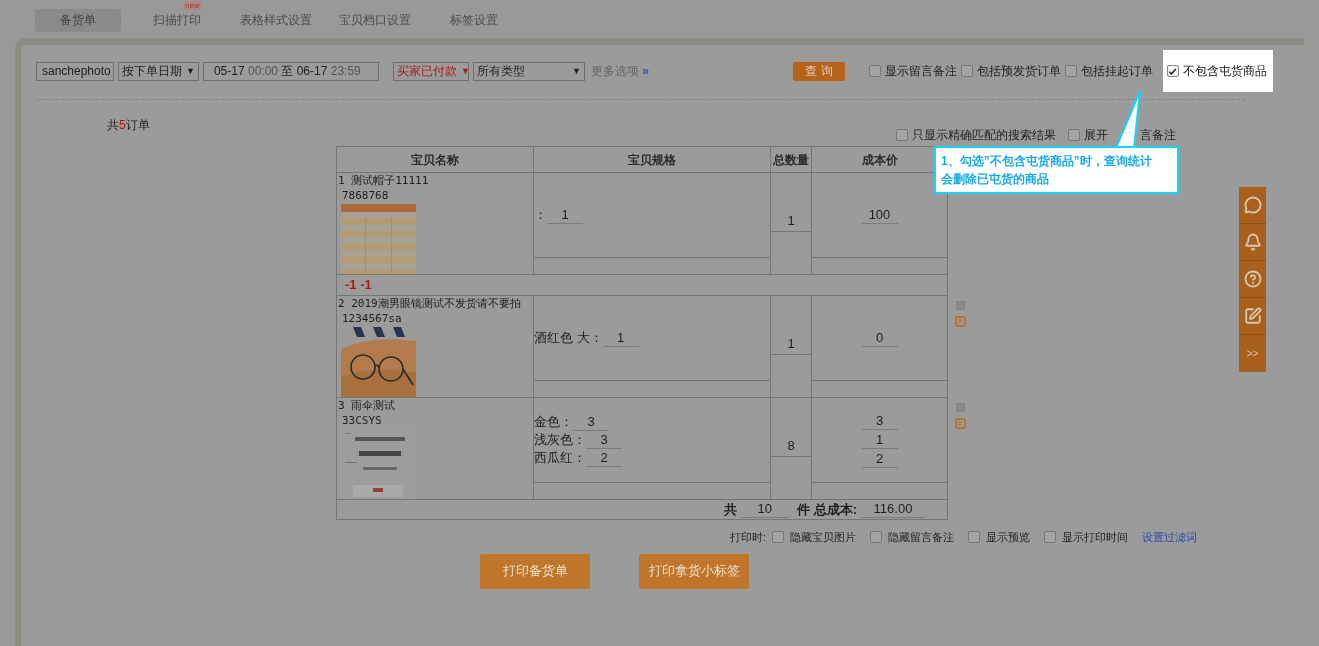  I want to click on print-button: 打印拿货小标签, so click(694, 571).